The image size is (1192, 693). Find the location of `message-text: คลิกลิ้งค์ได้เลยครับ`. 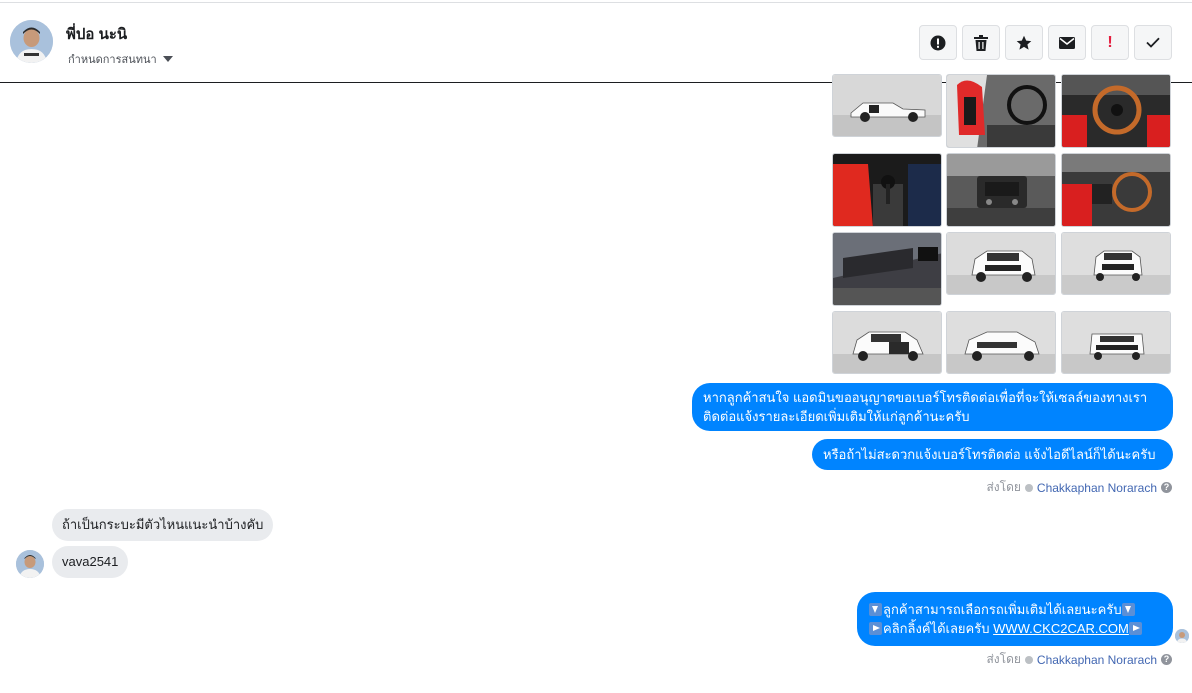

message-text: คลิกลิ้งค์ได้เลยครับ is located at coordinates (938, 628).